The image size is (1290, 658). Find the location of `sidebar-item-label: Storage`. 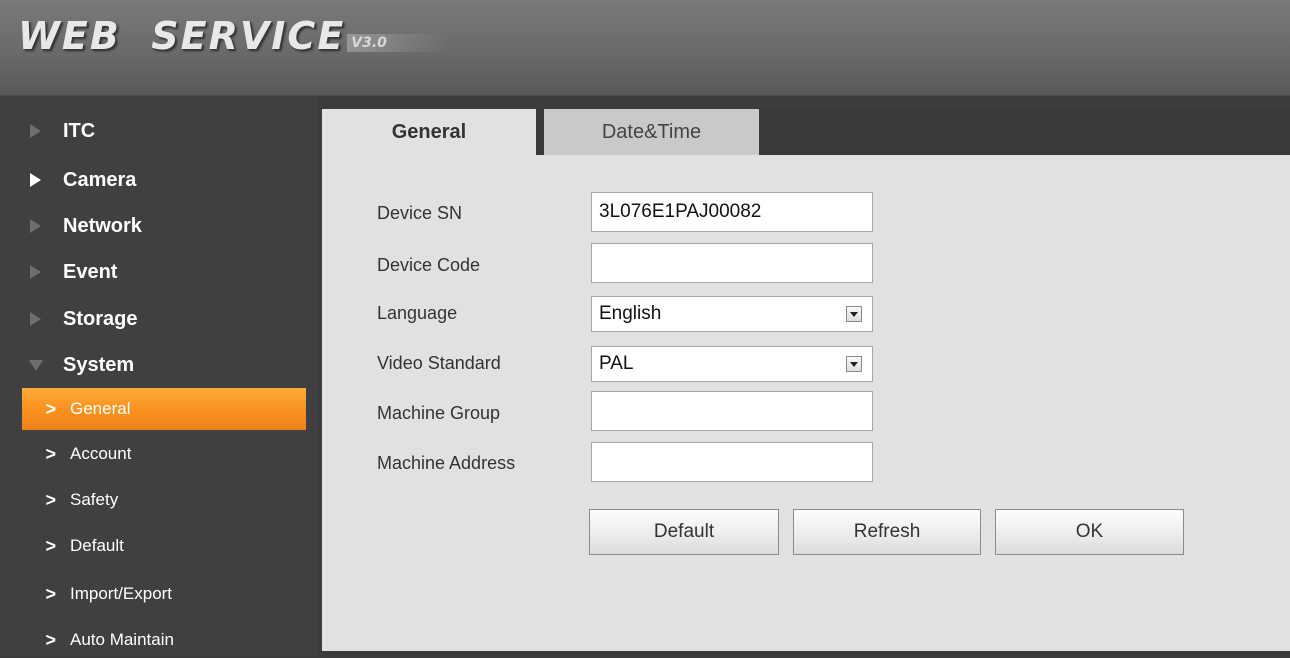

sidebar-item-label: Storage is located at coordinates (100, 318).